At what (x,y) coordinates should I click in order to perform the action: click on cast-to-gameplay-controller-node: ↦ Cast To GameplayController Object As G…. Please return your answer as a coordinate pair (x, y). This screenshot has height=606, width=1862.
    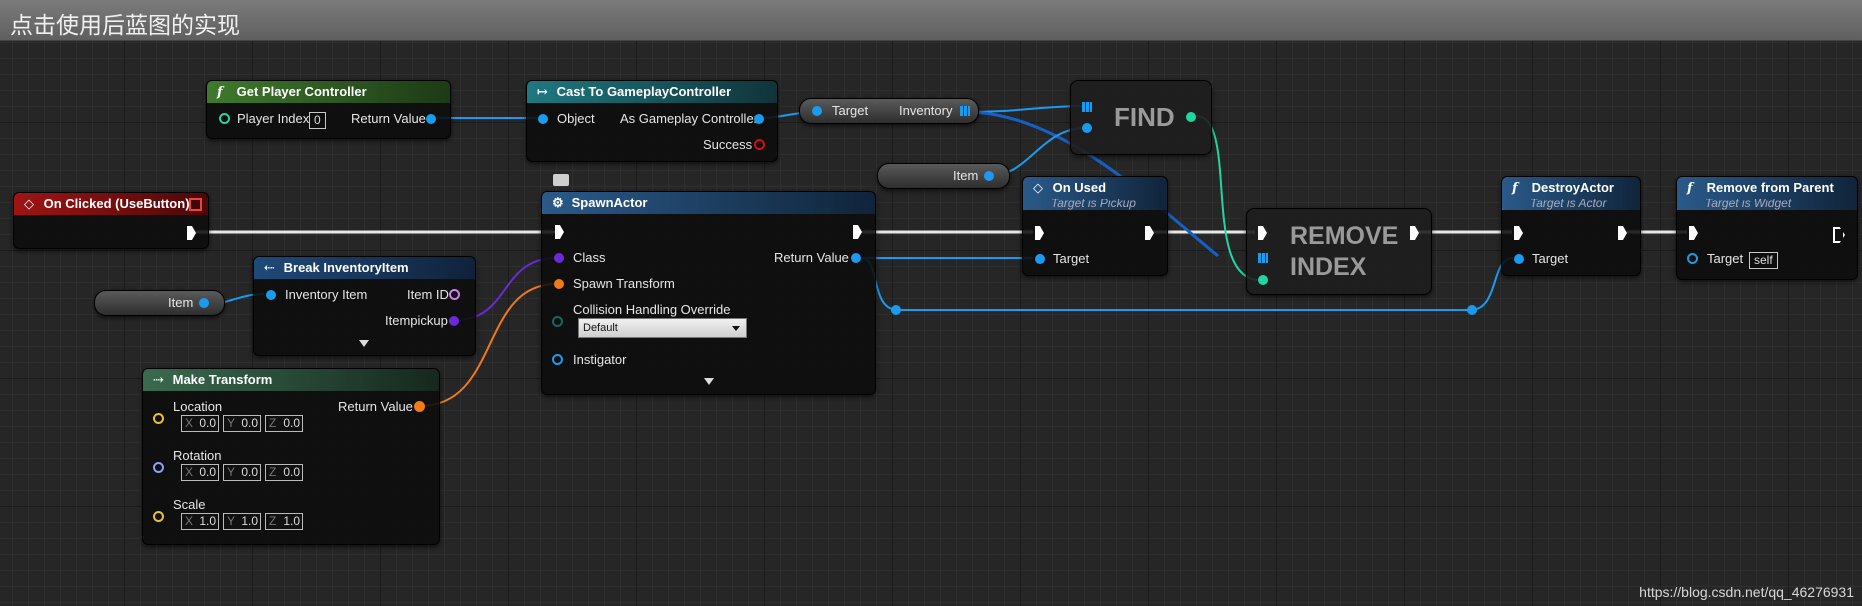
    Looking at the image, I should click on (652, 121).